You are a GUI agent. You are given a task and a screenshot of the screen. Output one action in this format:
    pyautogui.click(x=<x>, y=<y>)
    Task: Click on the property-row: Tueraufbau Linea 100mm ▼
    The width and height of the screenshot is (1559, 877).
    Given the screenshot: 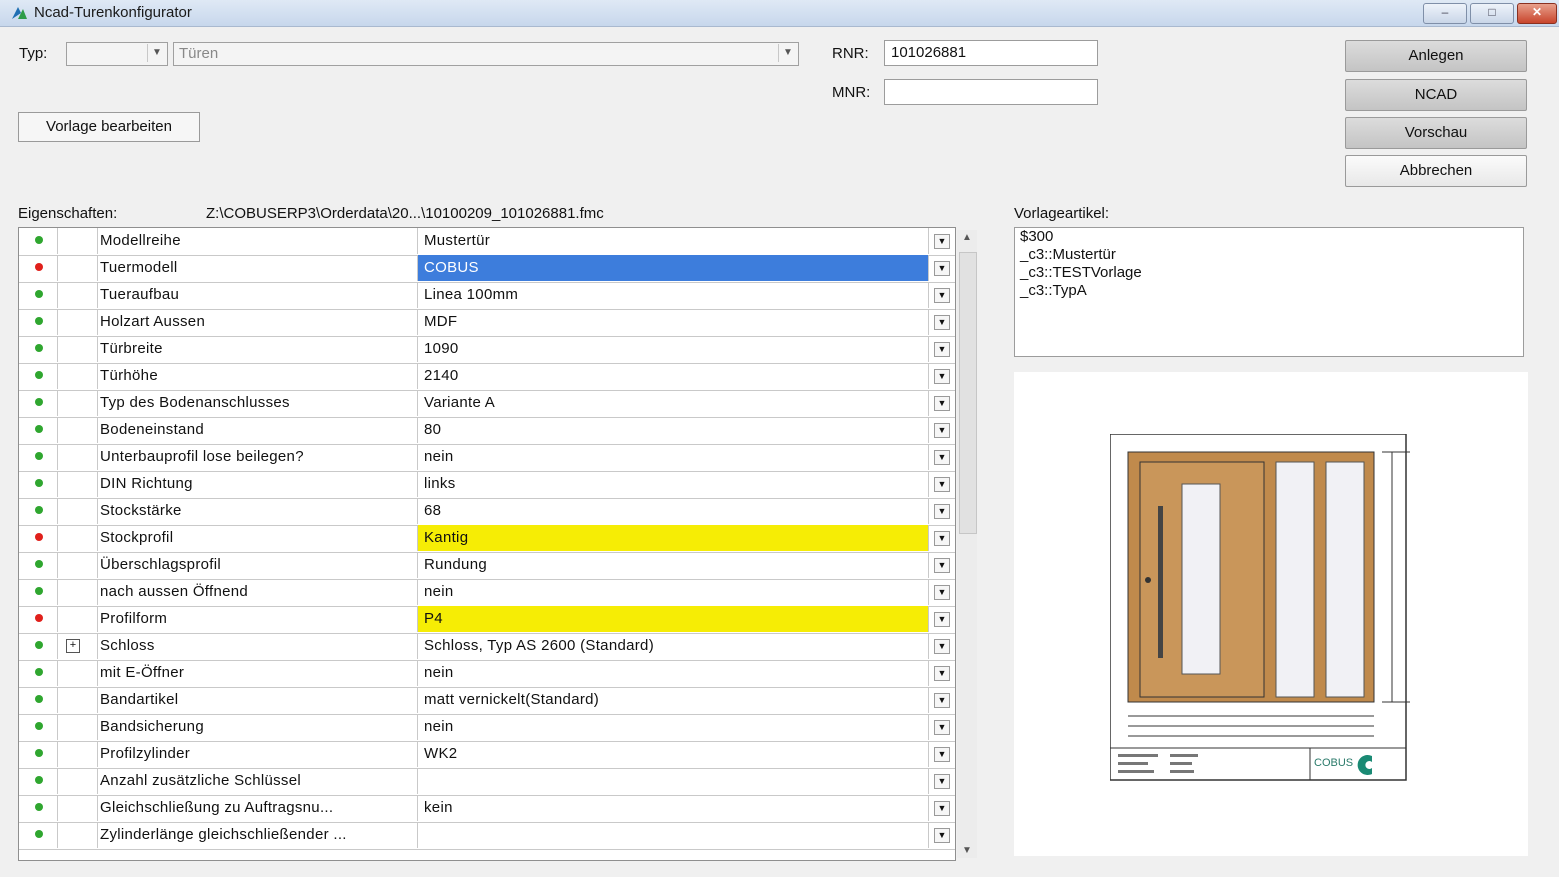 What is the action you would take?
    pyautogui.click(x=487, y=296)
    